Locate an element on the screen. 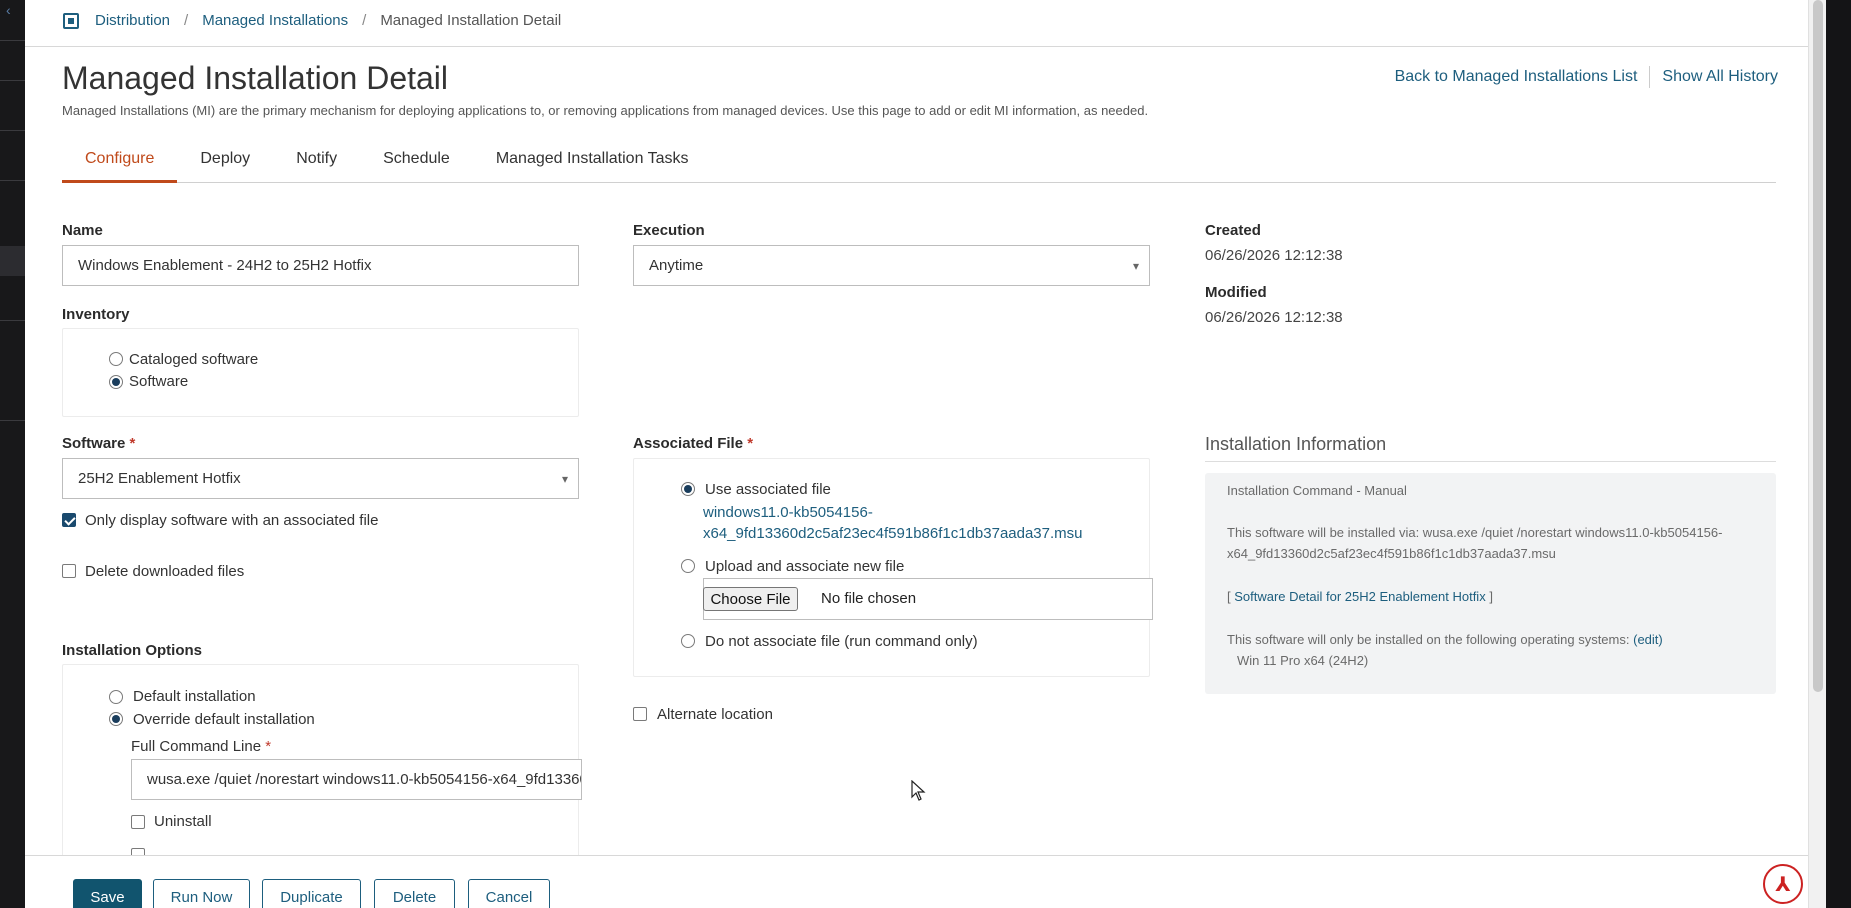 The height and width of the screenshot is (908, 1851). execution-label: Execution is located at coordinates (669, 230).